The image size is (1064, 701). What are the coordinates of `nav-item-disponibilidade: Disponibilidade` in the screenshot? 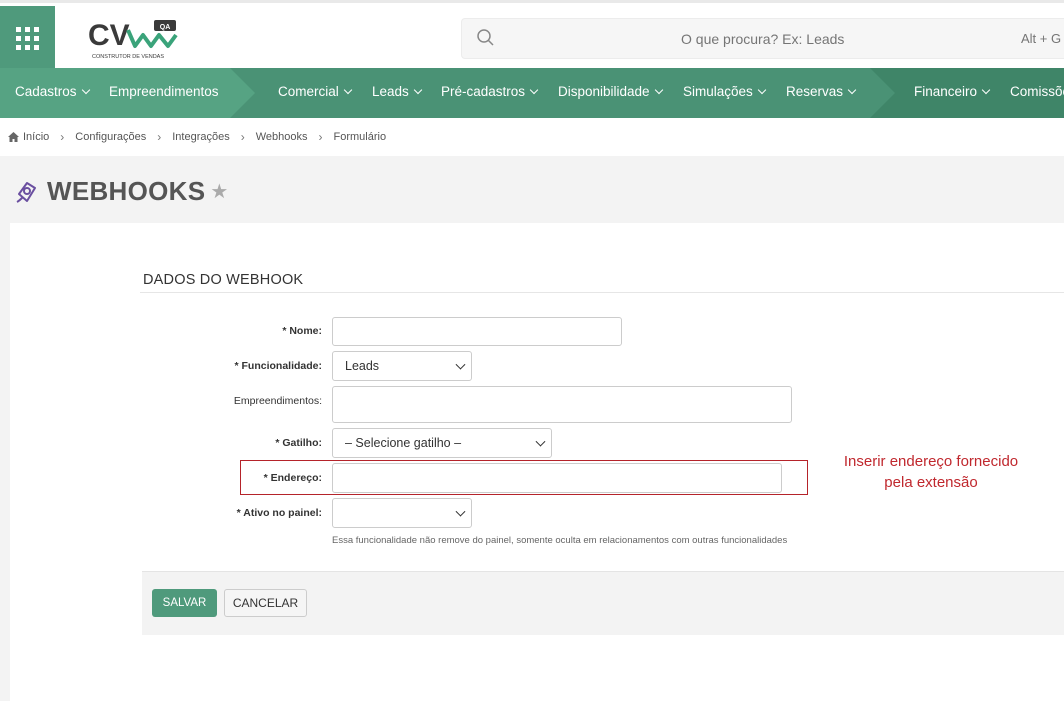 It's located at (610, 91).